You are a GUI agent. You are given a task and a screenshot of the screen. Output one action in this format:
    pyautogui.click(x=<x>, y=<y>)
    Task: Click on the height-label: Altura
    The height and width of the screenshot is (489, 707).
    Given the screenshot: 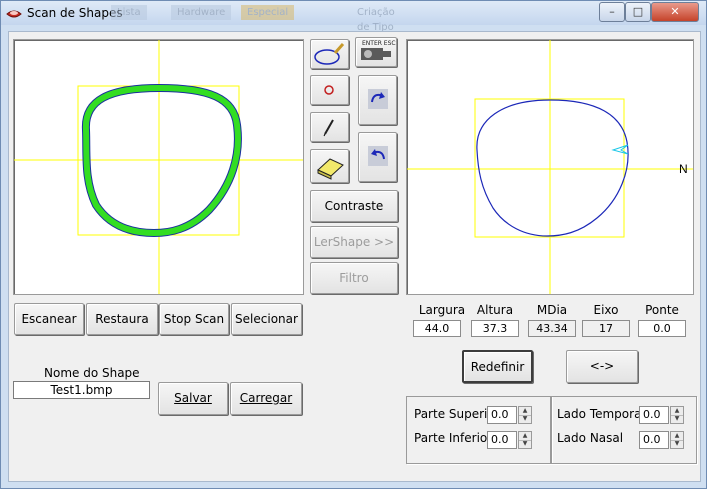 What is the action you would take?
    pyautogui.click(x=495, y=310)
    